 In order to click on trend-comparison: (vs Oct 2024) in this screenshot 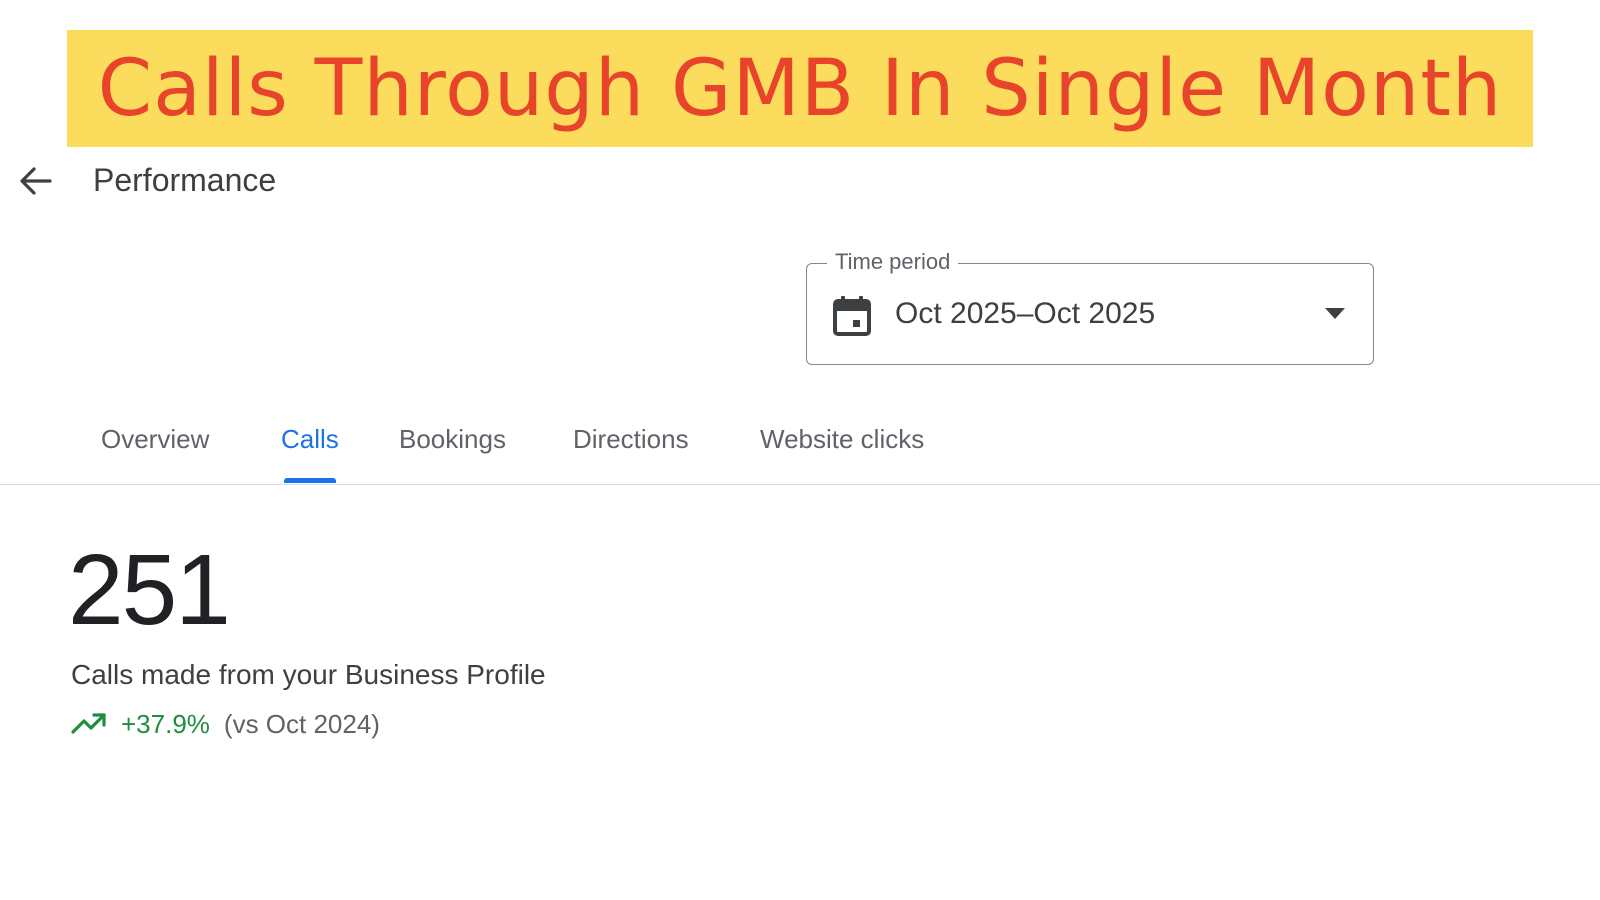, I will do `click(301, 723)`.